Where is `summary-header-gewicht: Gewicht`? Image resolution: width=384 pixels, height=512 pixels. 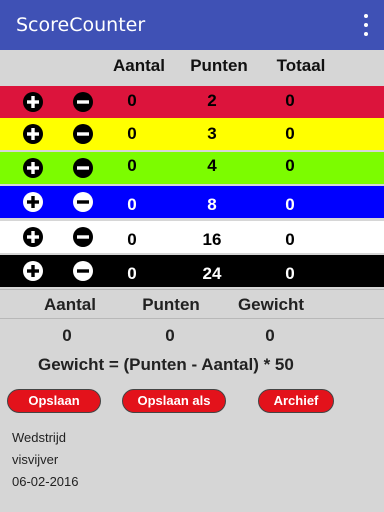
summary-header-gewicht: Gewicht is located at coordinates (271, 304).